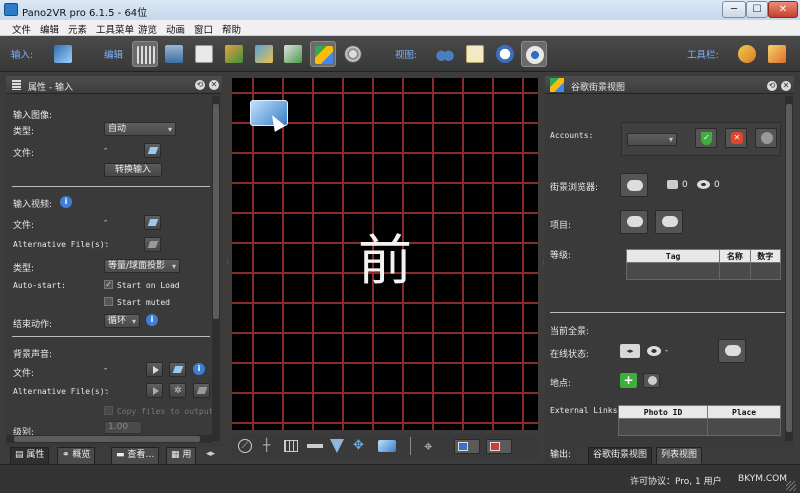 The image size is (800, 493). I want to click on compass-icon: ⟋, so click(245, 446).